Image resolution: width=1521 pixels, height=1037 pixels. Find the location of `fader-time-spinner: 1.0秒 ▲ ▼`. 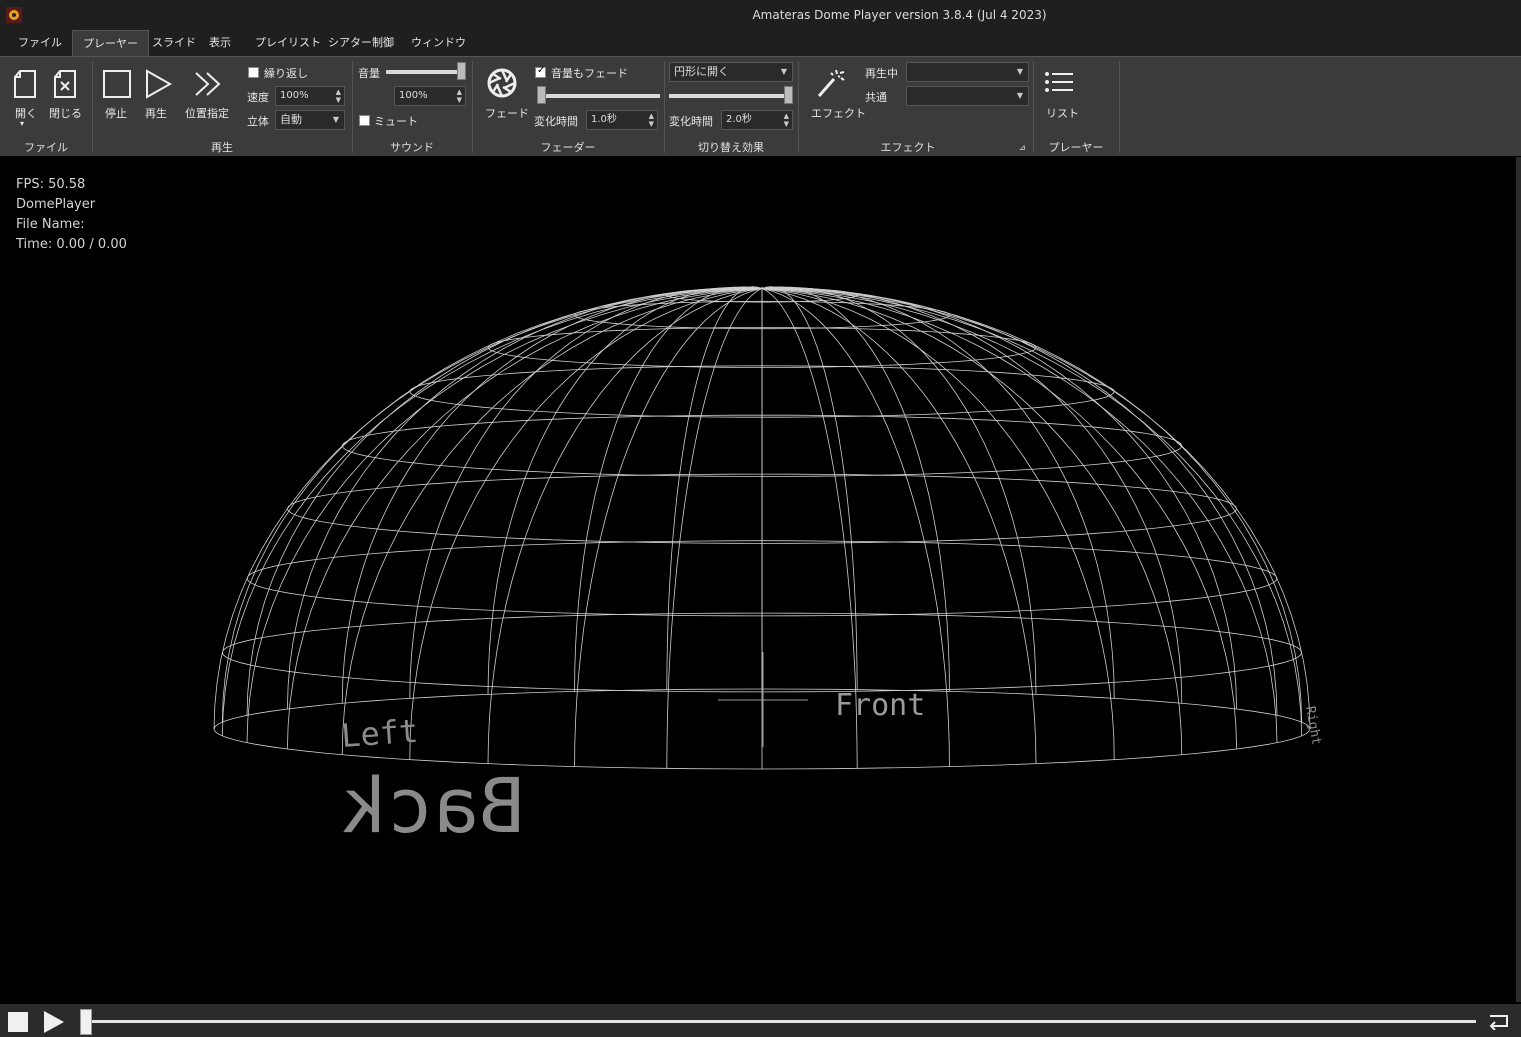

fader-time-spinner: 1.0秒 ▲ ▼ is located at coordinates (622, 120).